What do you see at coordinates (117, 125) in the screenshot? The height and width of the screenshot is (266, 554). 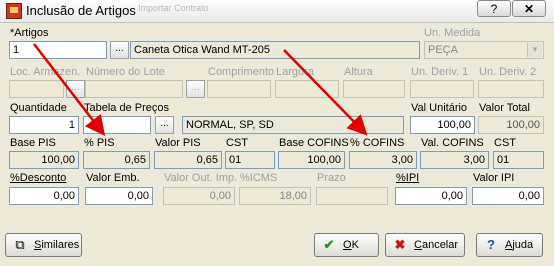 I see `tabela-precos-input` at bounding box center [117, 125].